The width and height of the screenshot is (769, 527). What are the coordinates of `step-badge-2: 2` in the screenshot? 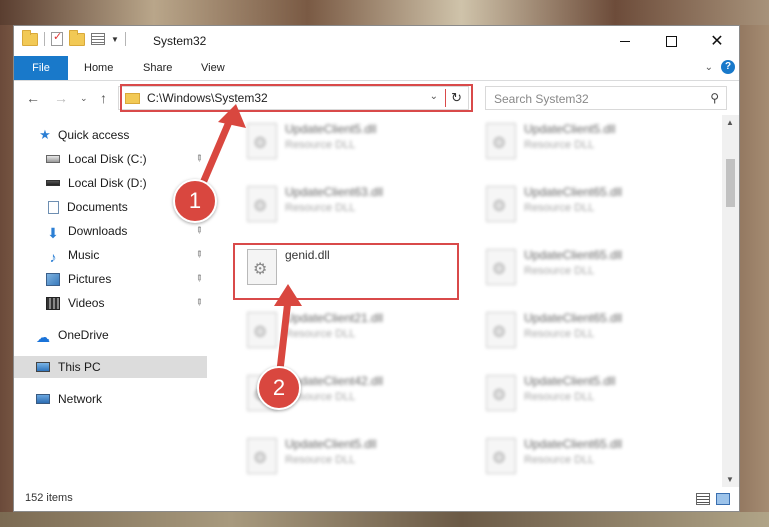 It's located at (279, 388).